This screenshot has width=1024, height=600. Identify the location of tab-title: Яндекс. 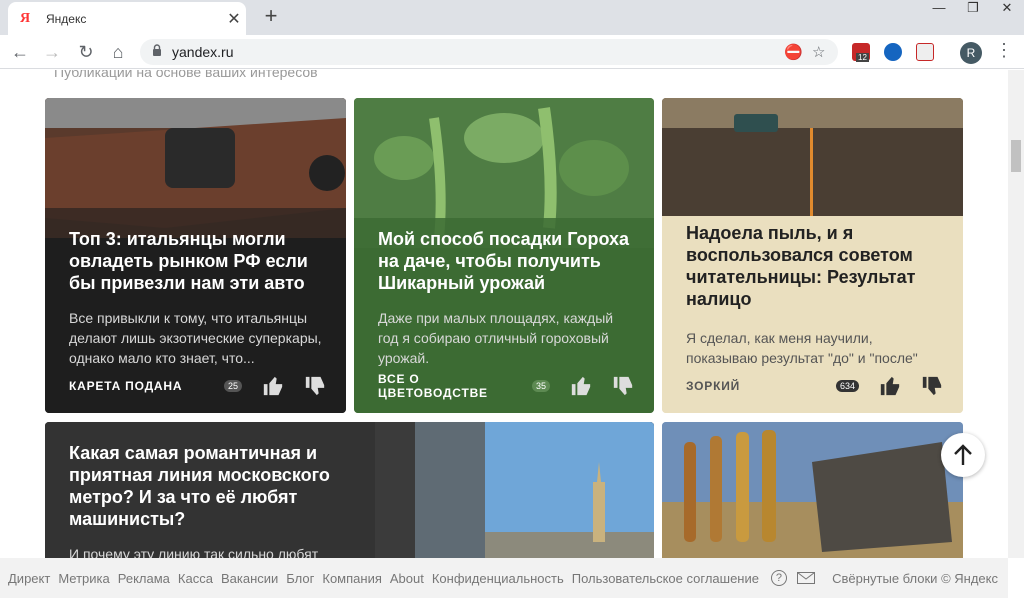
(66, 18).